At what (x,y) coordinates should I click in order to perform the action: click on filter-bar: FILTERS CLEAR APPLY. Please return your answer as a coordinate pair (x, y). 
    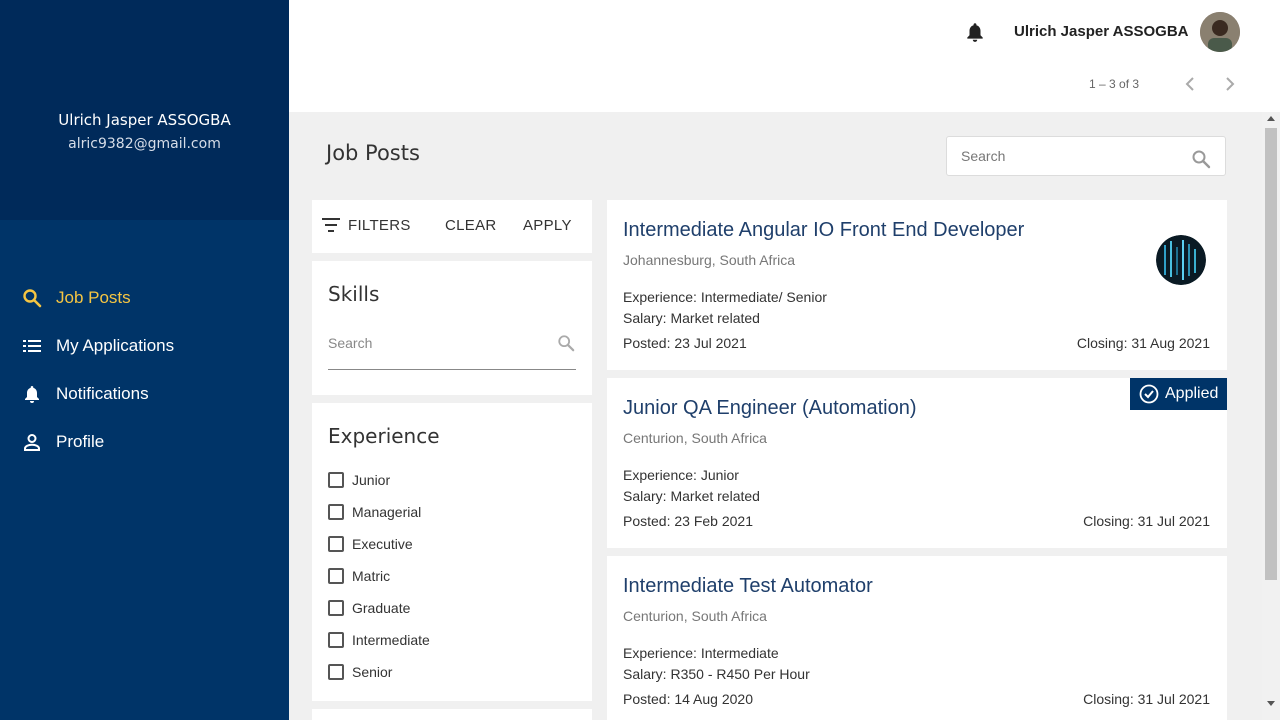
    Looking at the image, I should click on (452, 226).